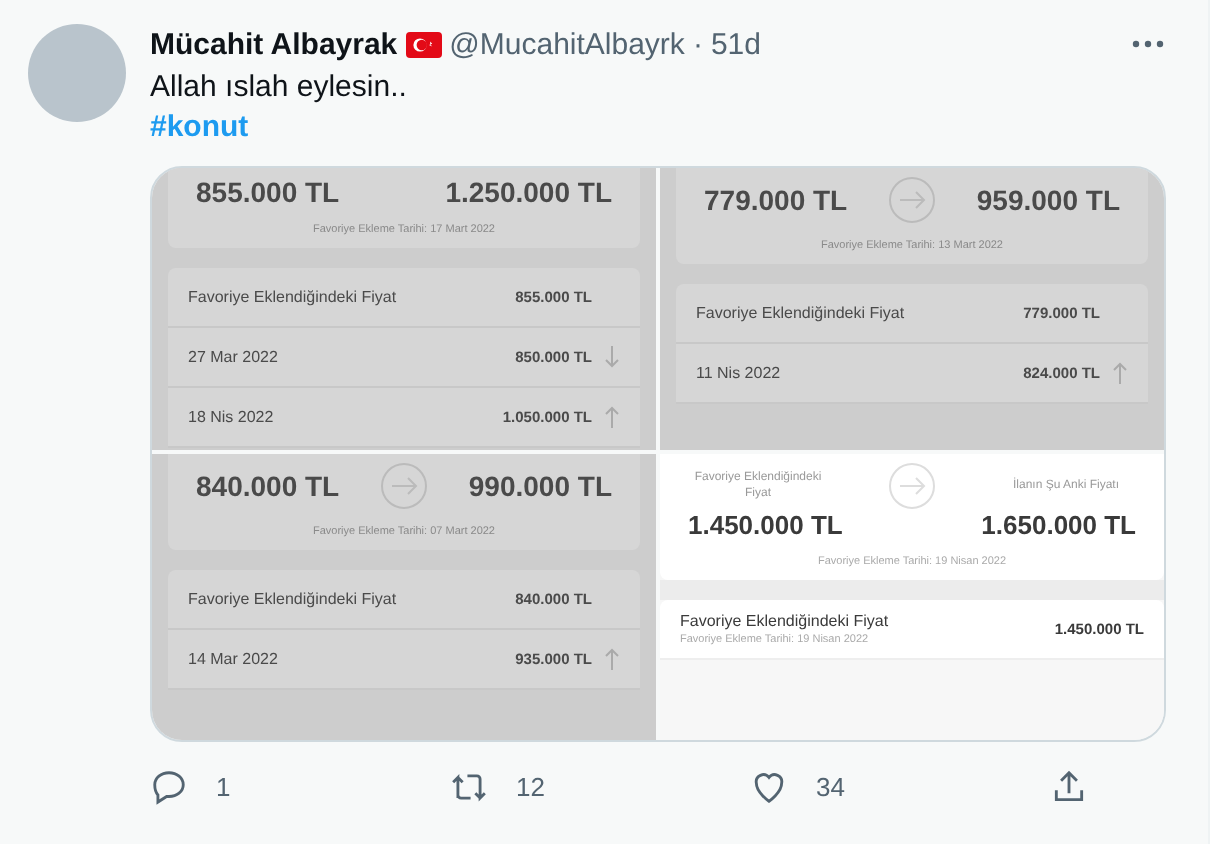 The image size is (1210, 844). I want to click on price-value: 959.000 TL, so click(1048, 200).